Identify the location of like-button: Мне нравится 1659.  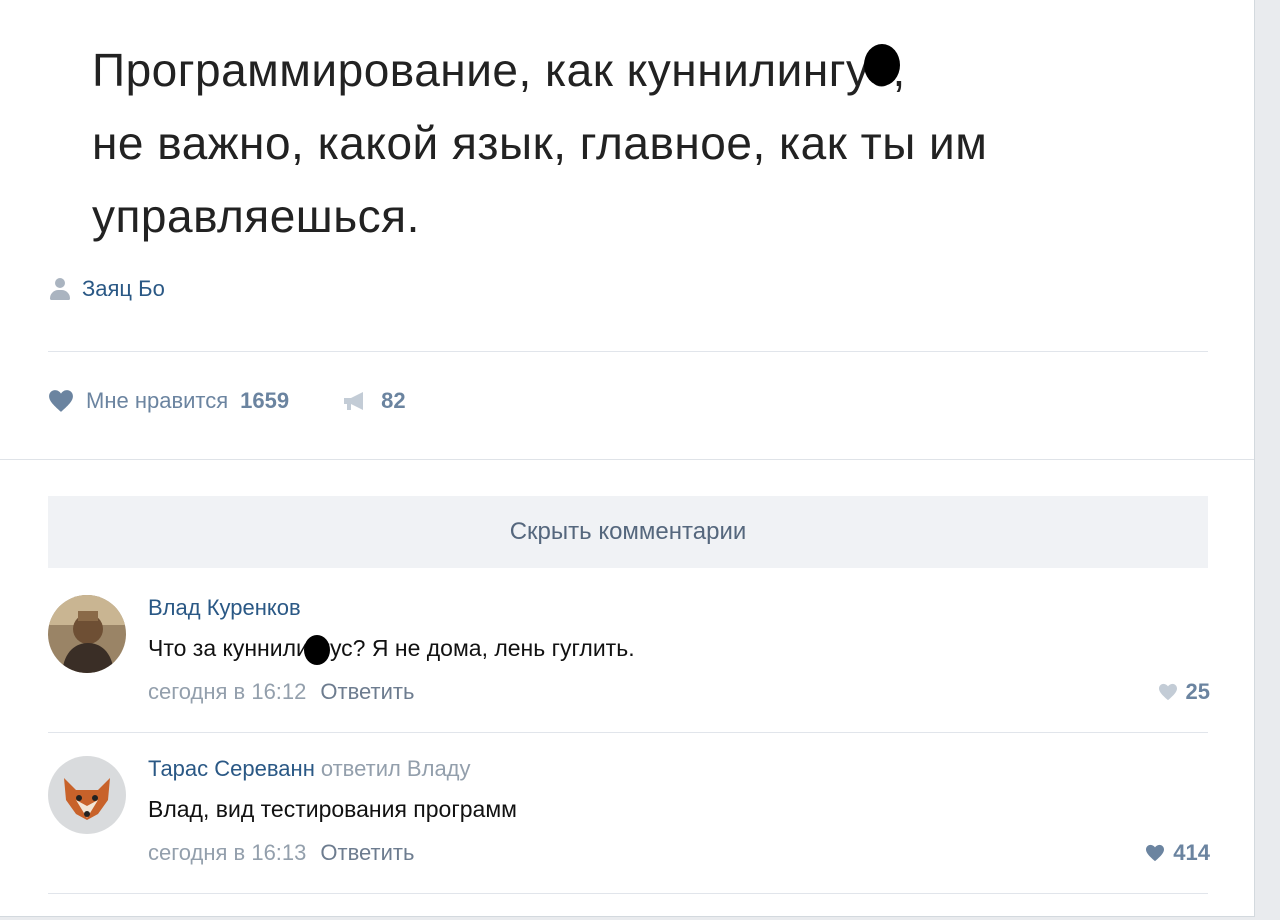
(168, 401).